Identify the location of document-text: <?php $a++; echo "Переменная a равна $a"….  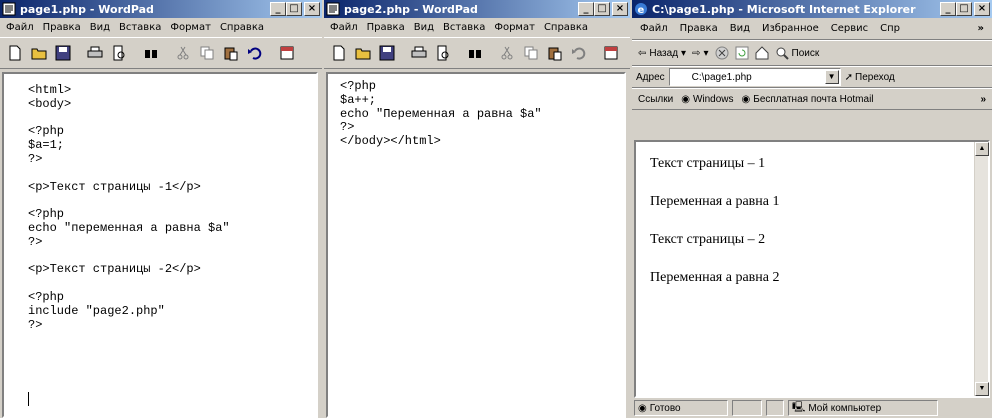
(441, 114).